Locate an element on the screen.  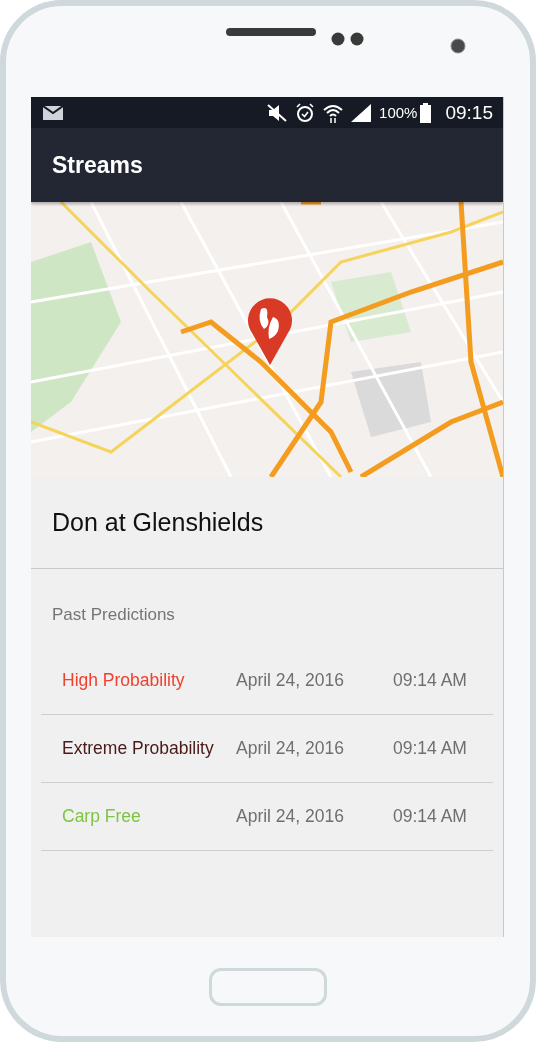
signal-icon is located at coordinates (361, 112).